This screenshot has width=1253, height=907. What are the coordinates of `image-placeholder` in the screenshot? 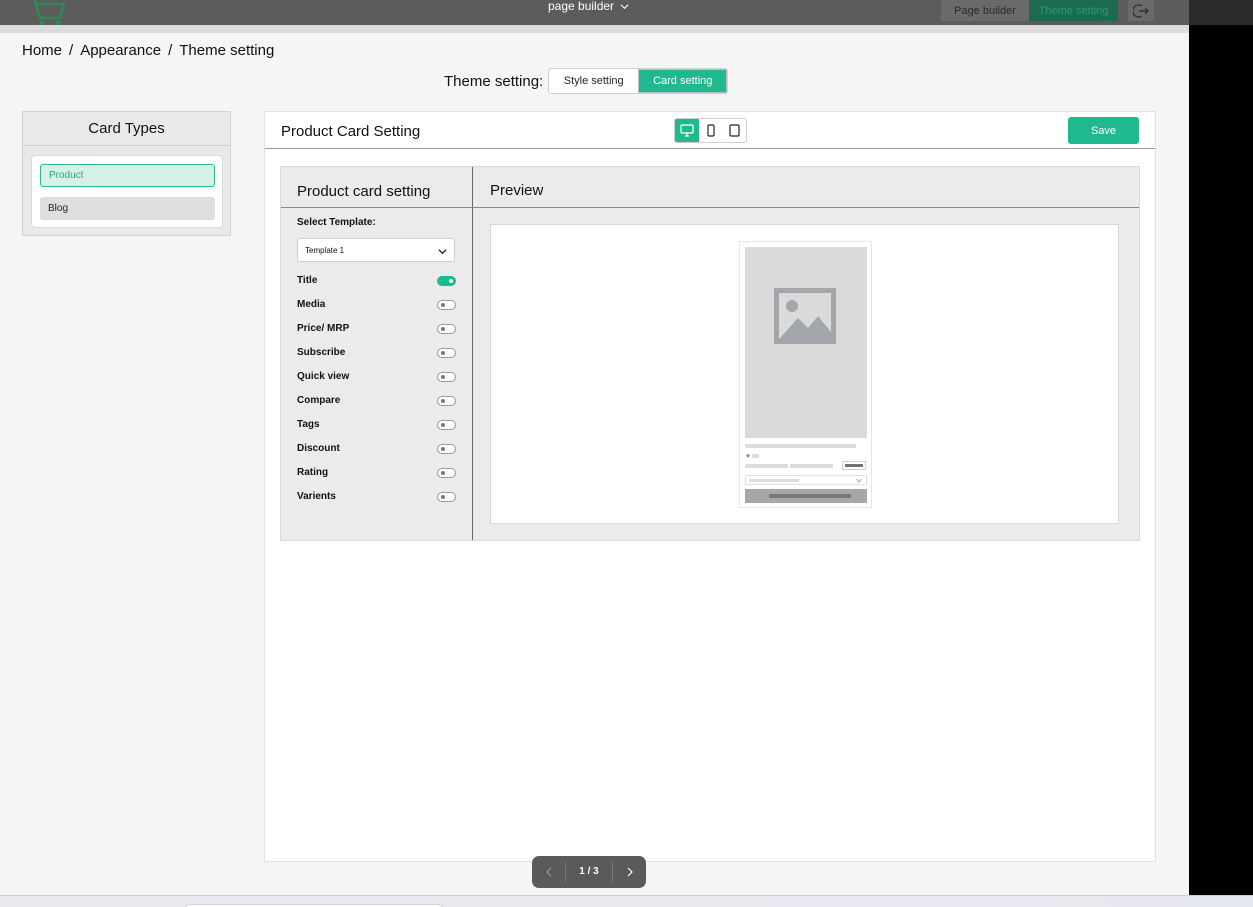 It's located at (806, 342).